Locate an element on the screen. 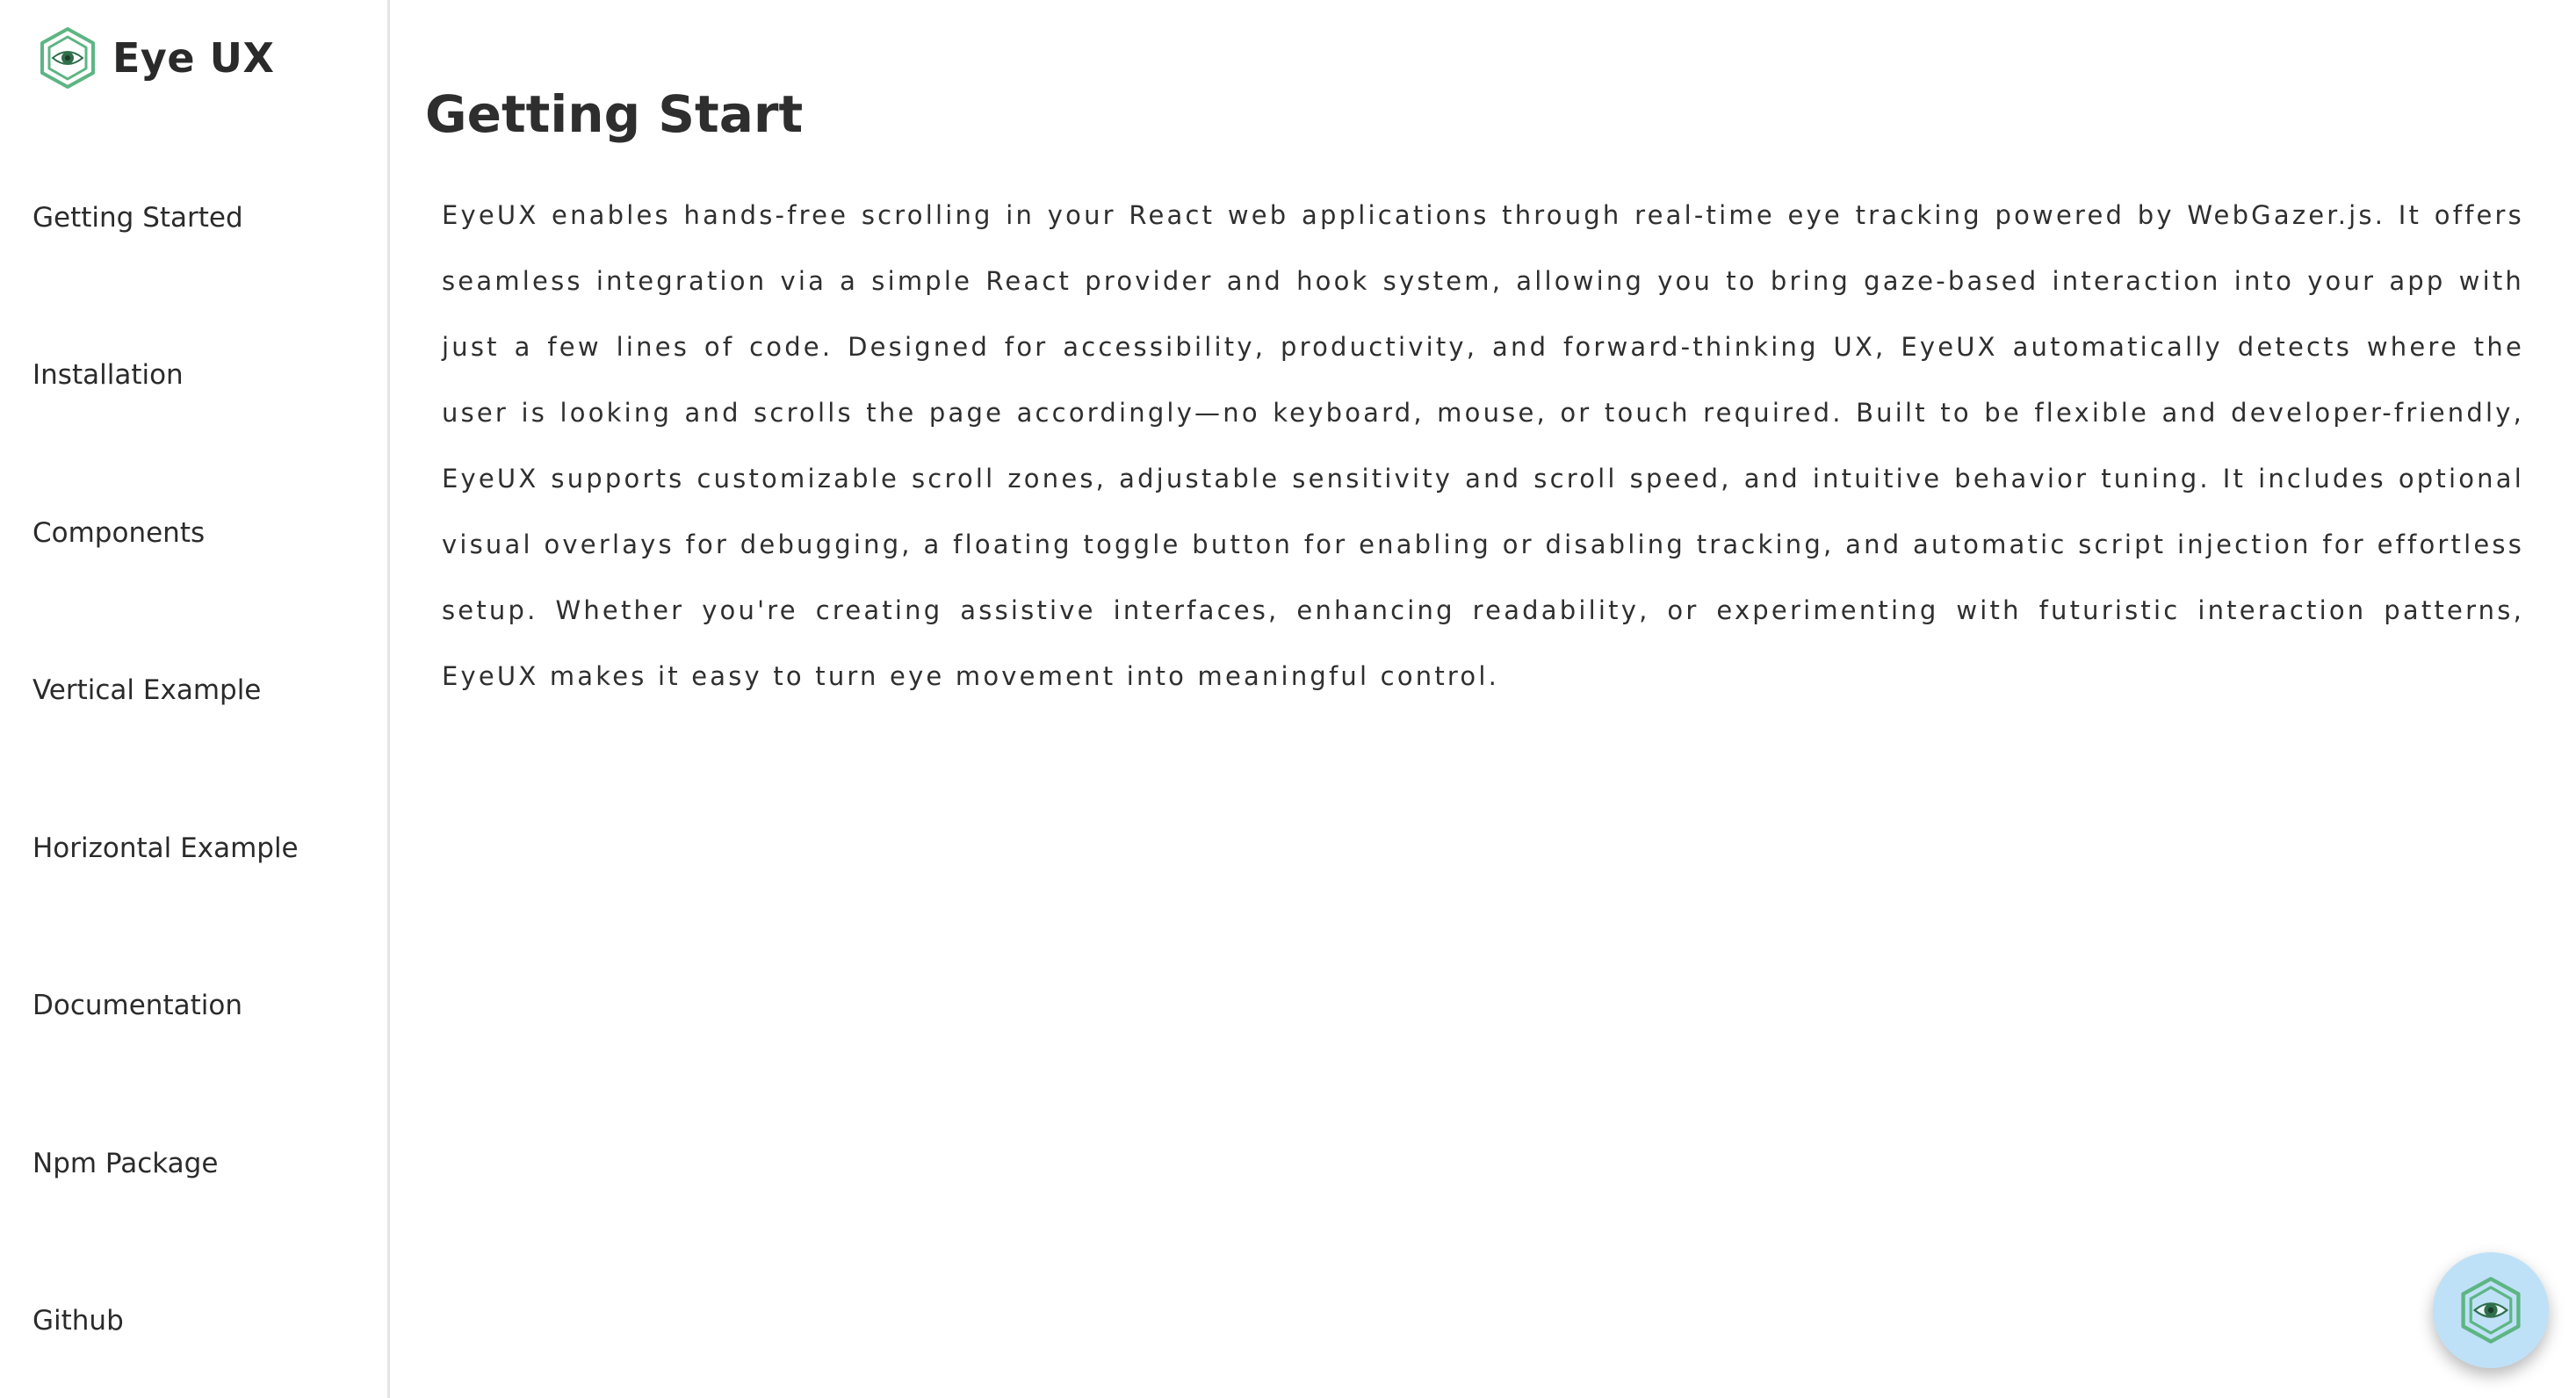 This screenshot has width=2576, height=1398. sidebar-item-horizontal-example: Horizontal Example is located at coordinates (165, 849).